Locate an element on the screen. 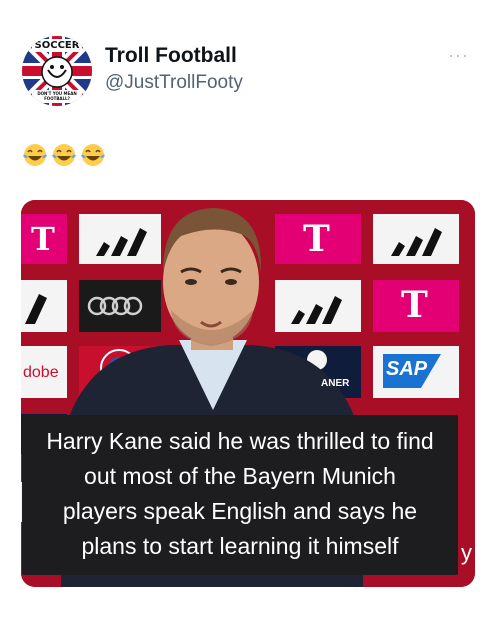 This screenshot has width=496, height=620. emoji-row is located at coordinates (64, 155).